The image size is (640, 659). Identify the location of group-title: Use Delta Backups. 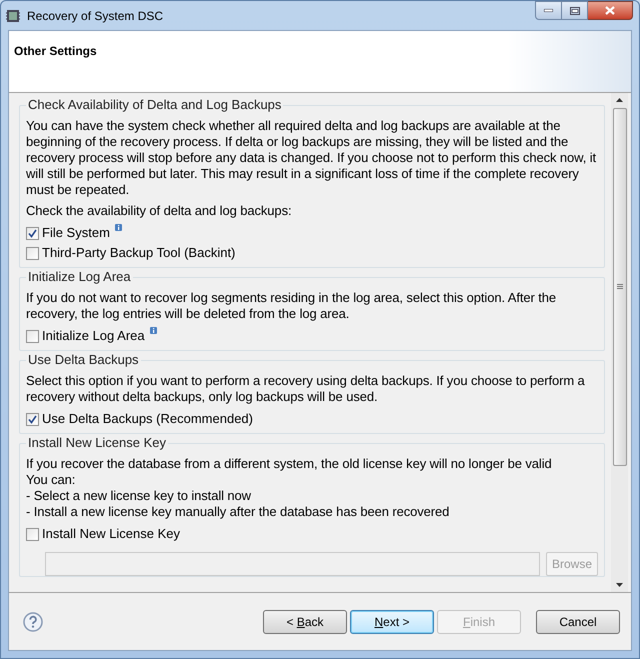
(83, 360).